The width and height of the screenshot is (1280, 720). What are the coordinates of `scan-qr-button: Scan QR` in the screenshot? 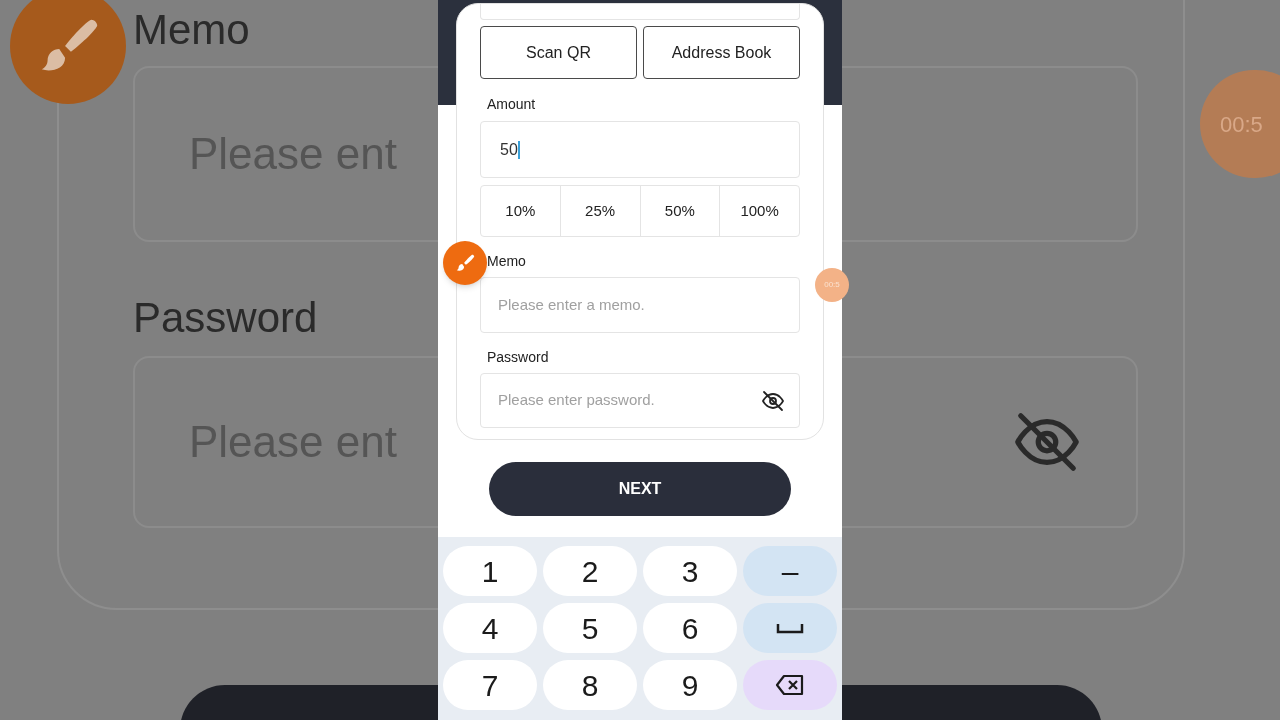 It's located at (558, 52).